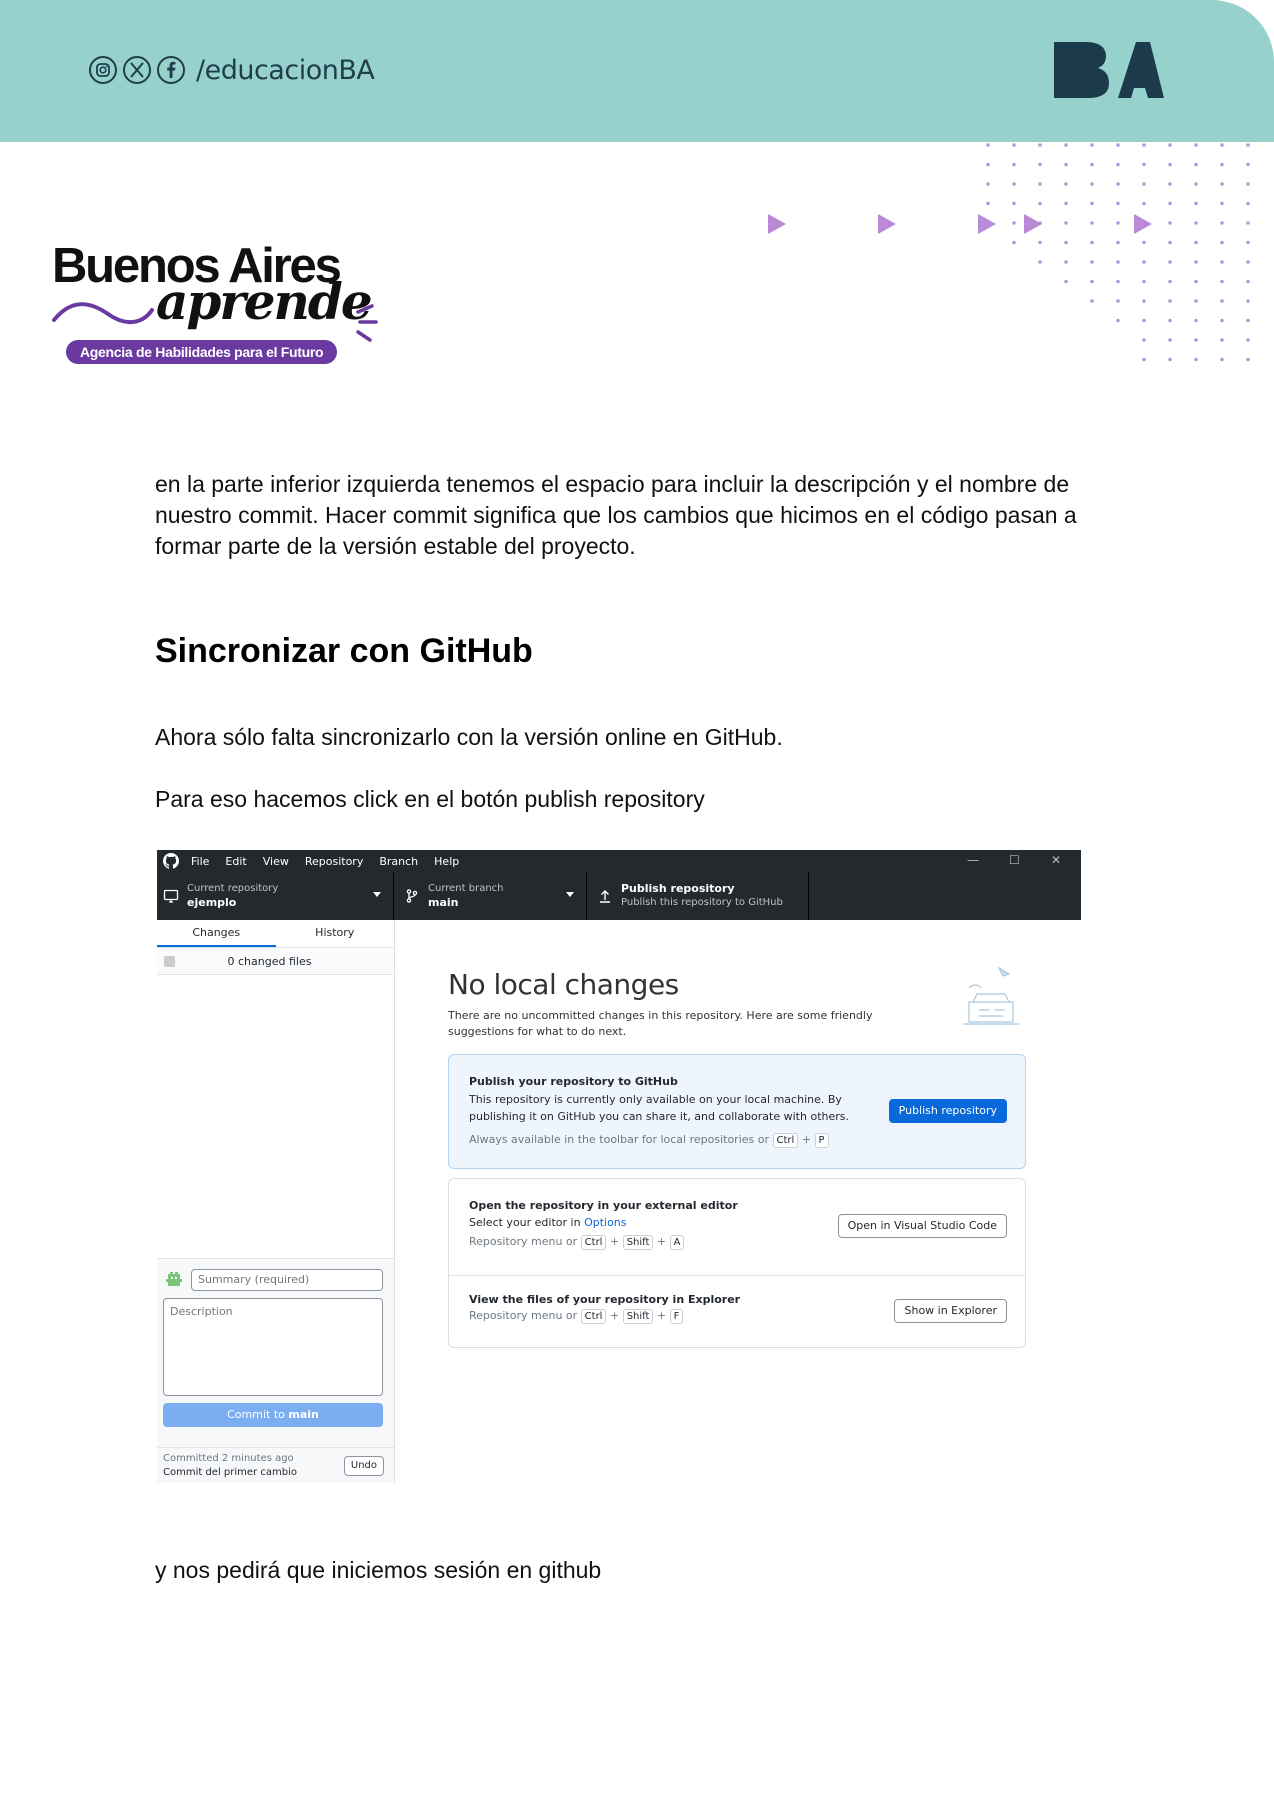 Image resolution: width=1274 pixels, height=1800 pixels. What do you see at coordinates (344, 651) in the screenshot?
I see `heading-sync: Sincronizar con GitHub` at bounding box center [344, 651].